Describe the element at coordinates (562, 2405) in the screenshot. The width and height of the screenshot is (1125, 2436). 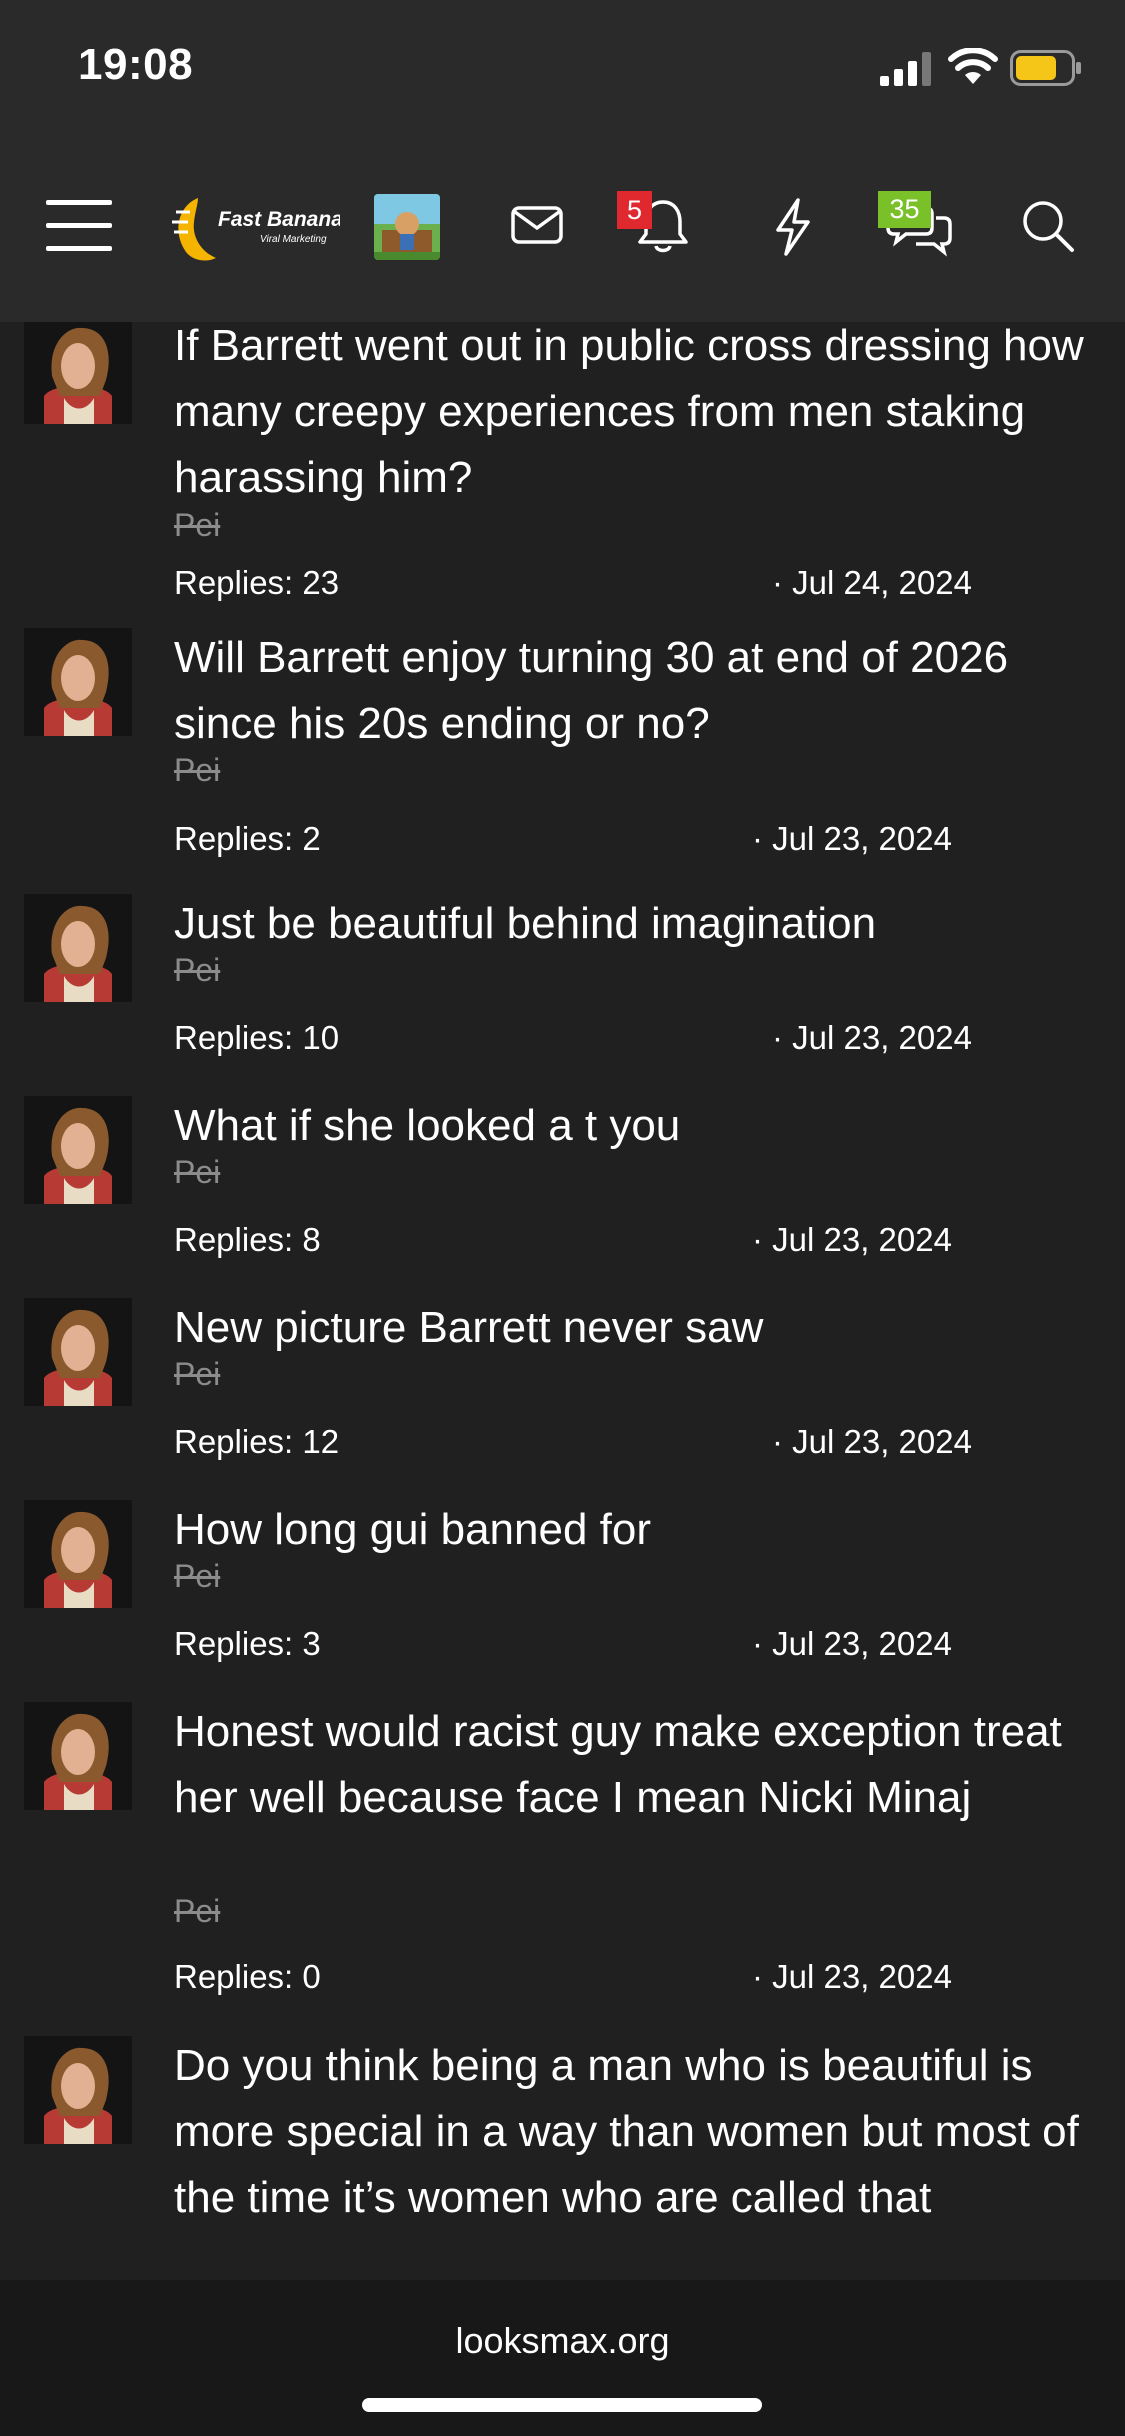
I see `home-indicator` at that location.